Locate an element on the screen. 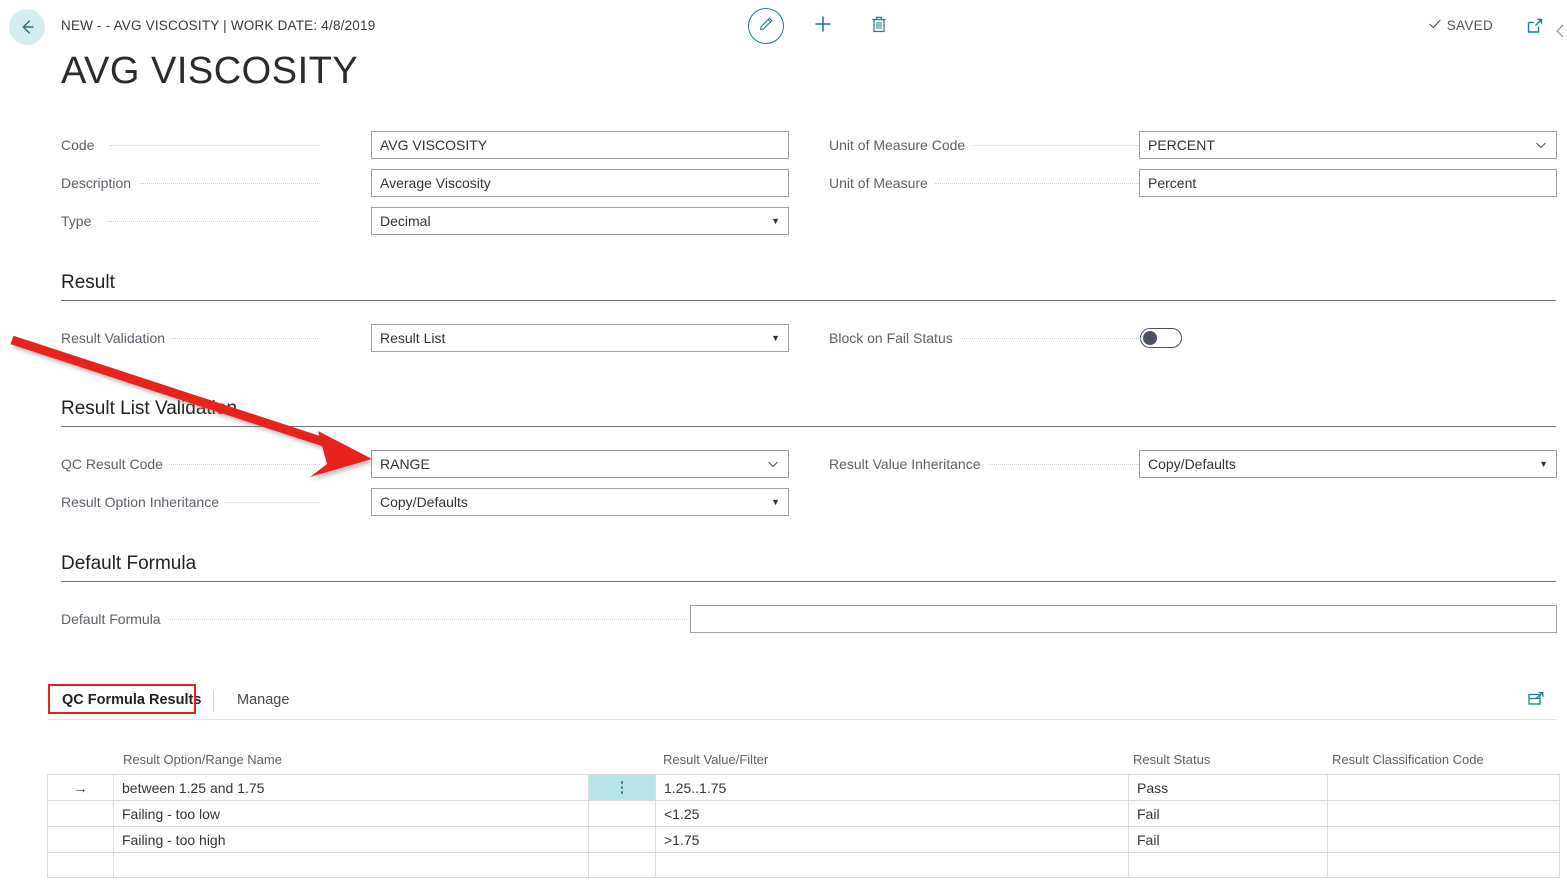  edit-button is located at coordinates (766, 26).